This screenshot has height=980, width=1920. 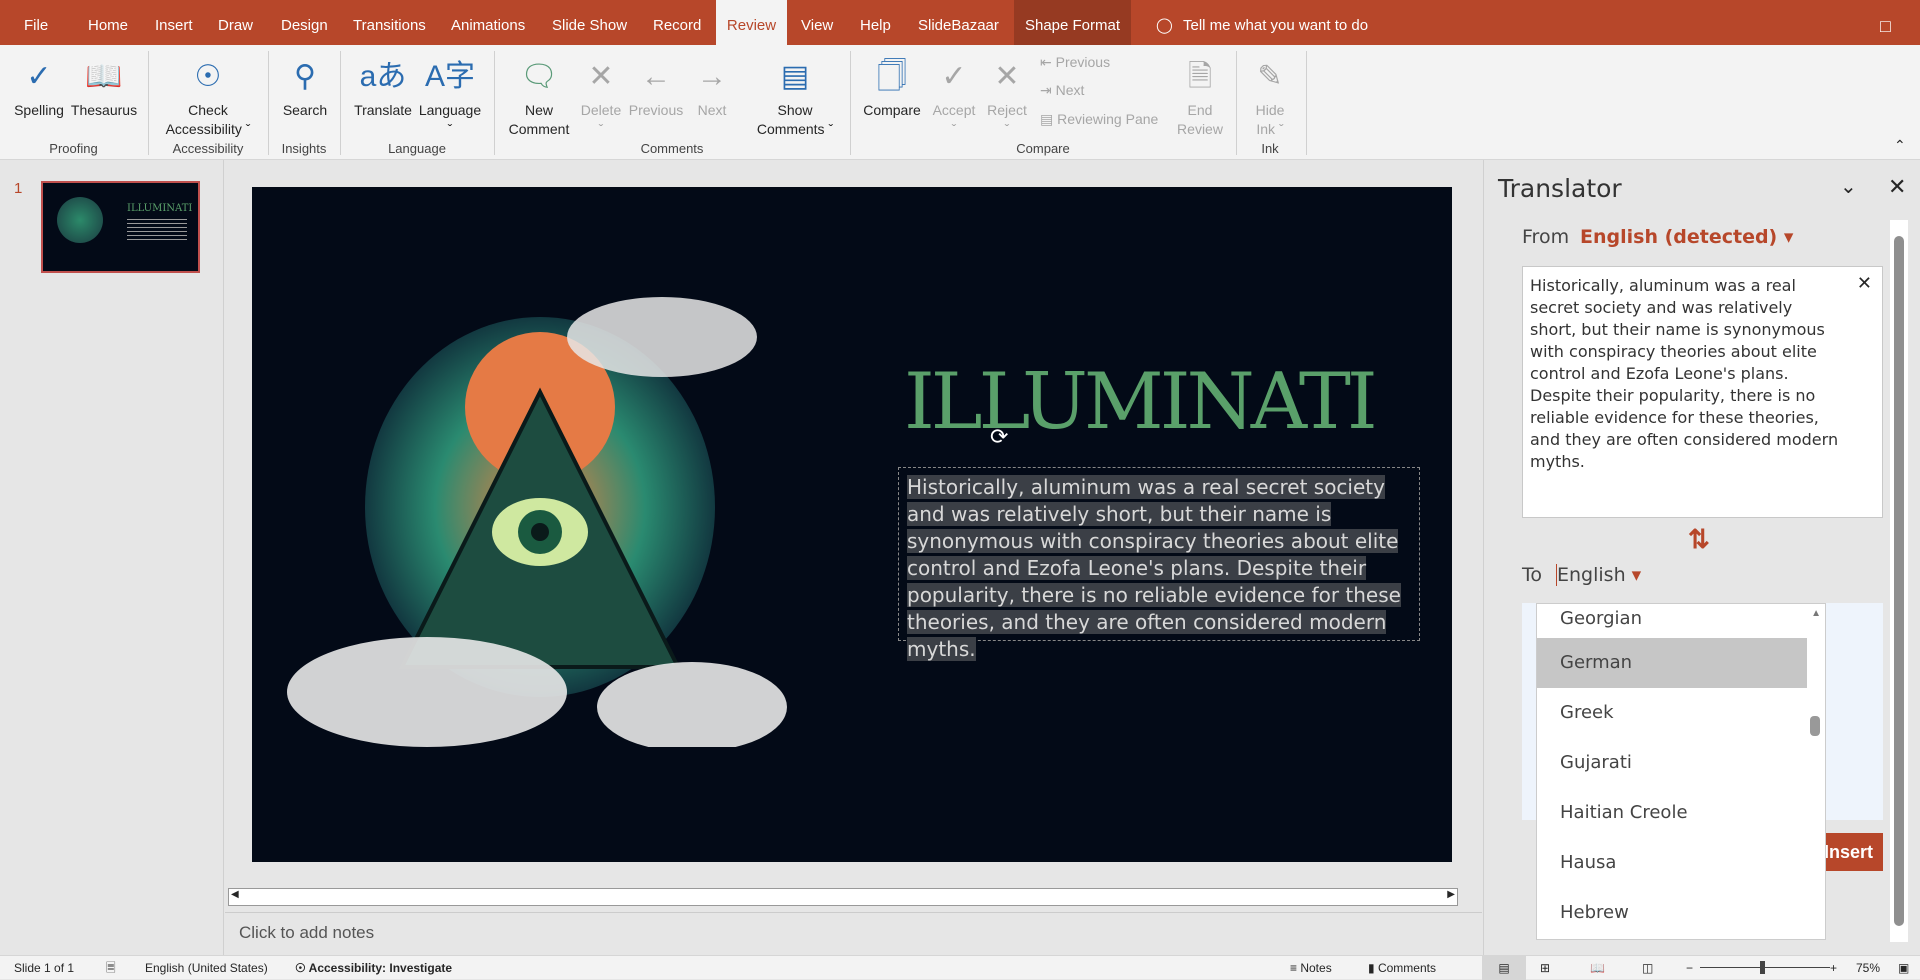 I want to click on language-button: A字 Language ˇ, so click(x=450, y=95).